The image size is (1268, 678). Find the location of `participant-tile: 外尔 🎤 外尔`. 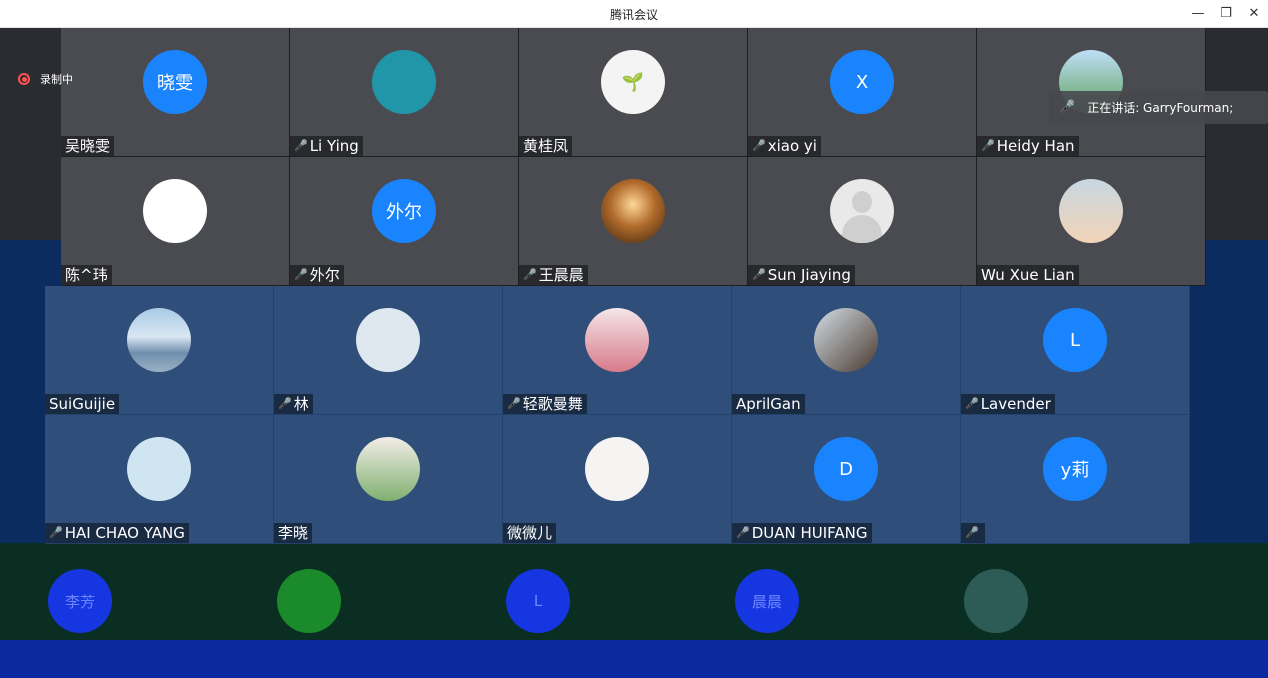

participant-tile: 外尔 🎤 外尔 is located at coordinates (404, 221).